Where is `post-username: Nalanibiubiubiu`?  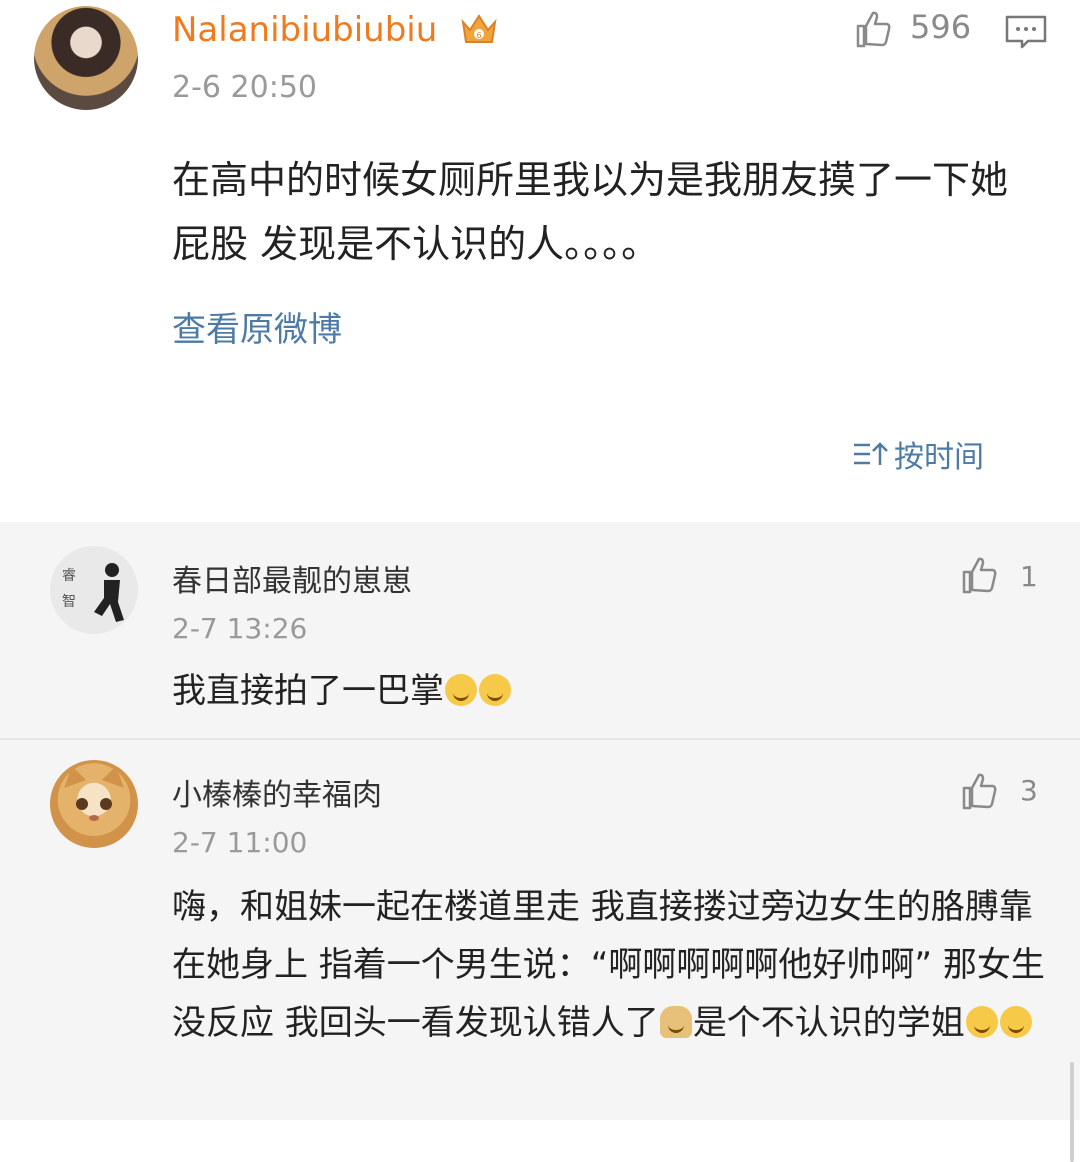 post-username: Nalanibiubiubiu is located at coordinates (304, 30).